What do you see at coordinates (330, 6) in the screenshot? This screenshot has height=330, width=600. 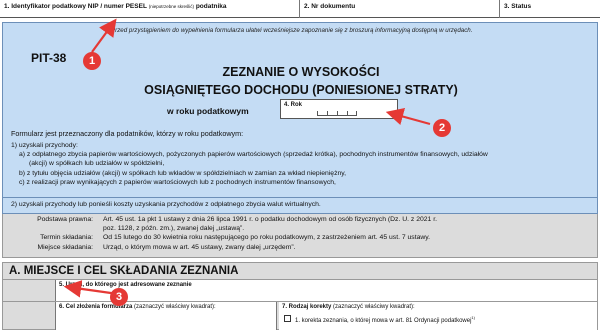 I see `document-number-label: 2. Nr dokumentu` at bounding box center [330, 6].